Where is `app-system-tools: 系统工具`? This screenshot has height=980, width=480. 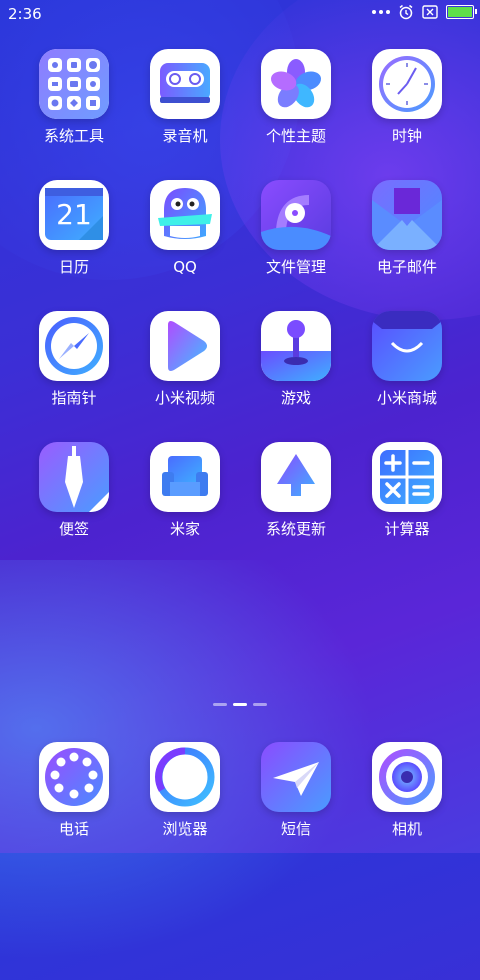
app-system-tools: 系统工具 is located at coordinates (74, 97).